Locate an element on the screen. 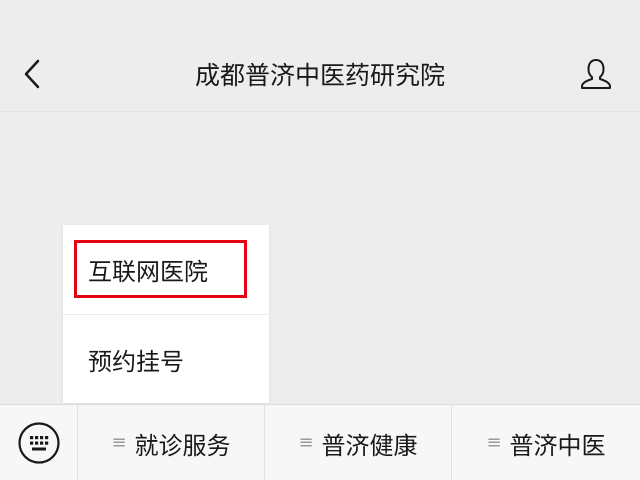  tab-label: 就诊服务 is located at coordinates (182, 445).